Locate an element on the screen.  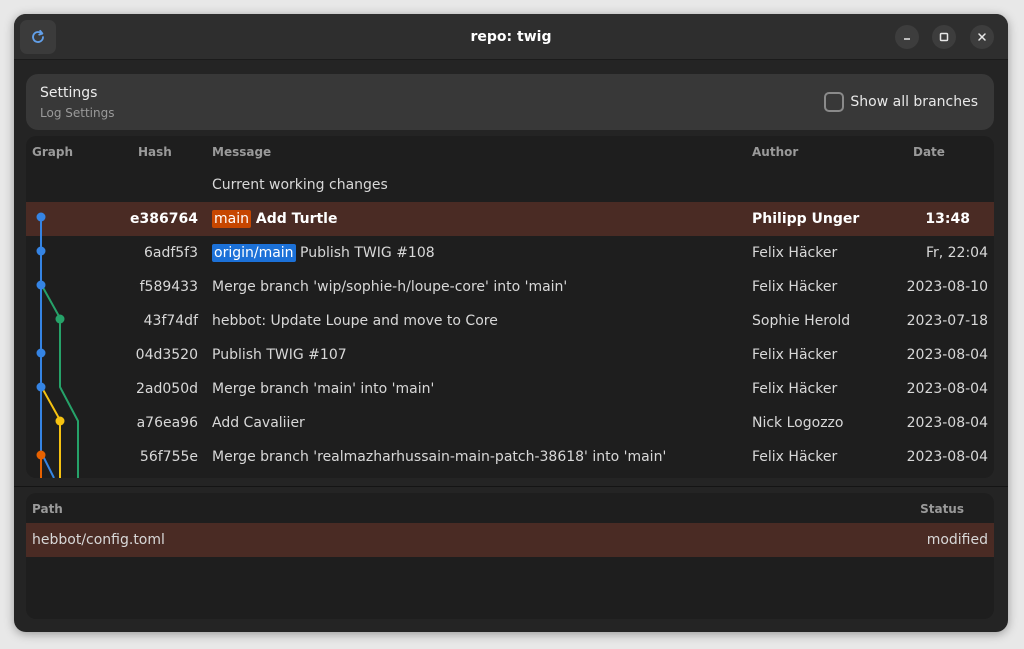
commit-message-cell: main Add Turtle is located at coordinates (274, 219).